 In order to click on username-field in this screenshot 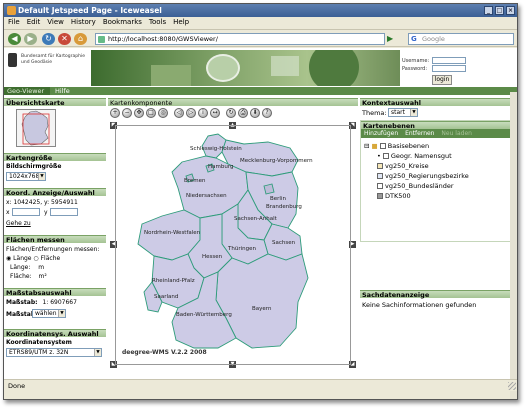, I will do `click(449, 60)`.